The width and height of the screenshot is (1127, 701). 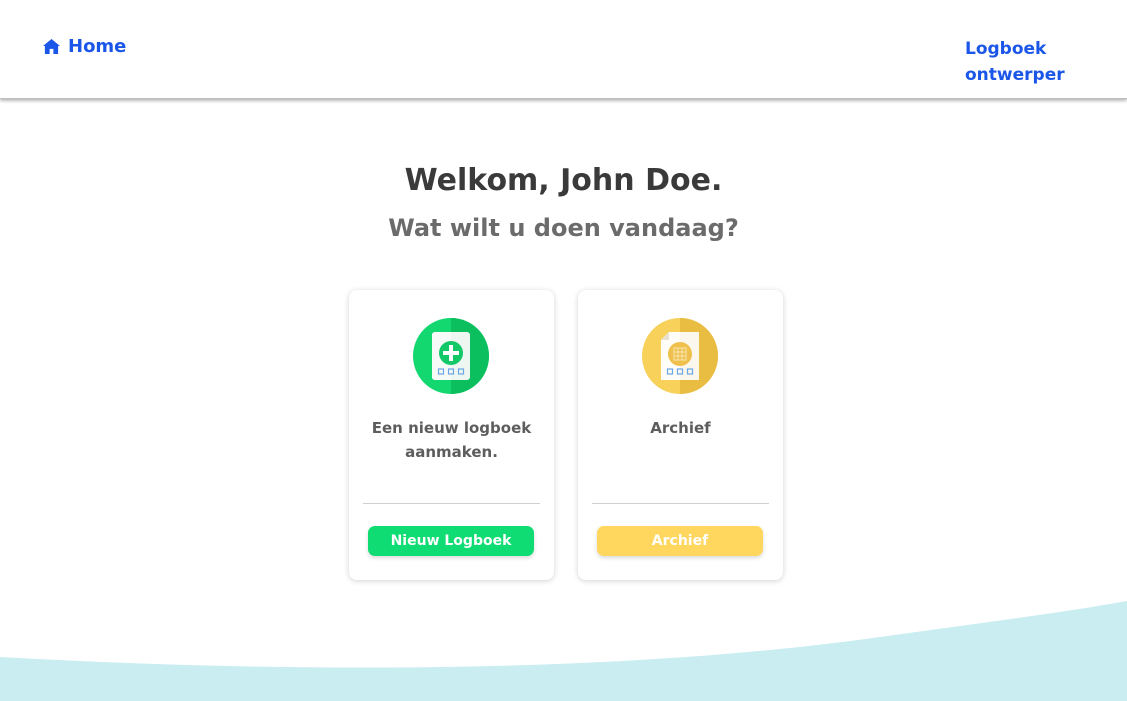 I want to click on home-icon, so click(x=51, y=46).